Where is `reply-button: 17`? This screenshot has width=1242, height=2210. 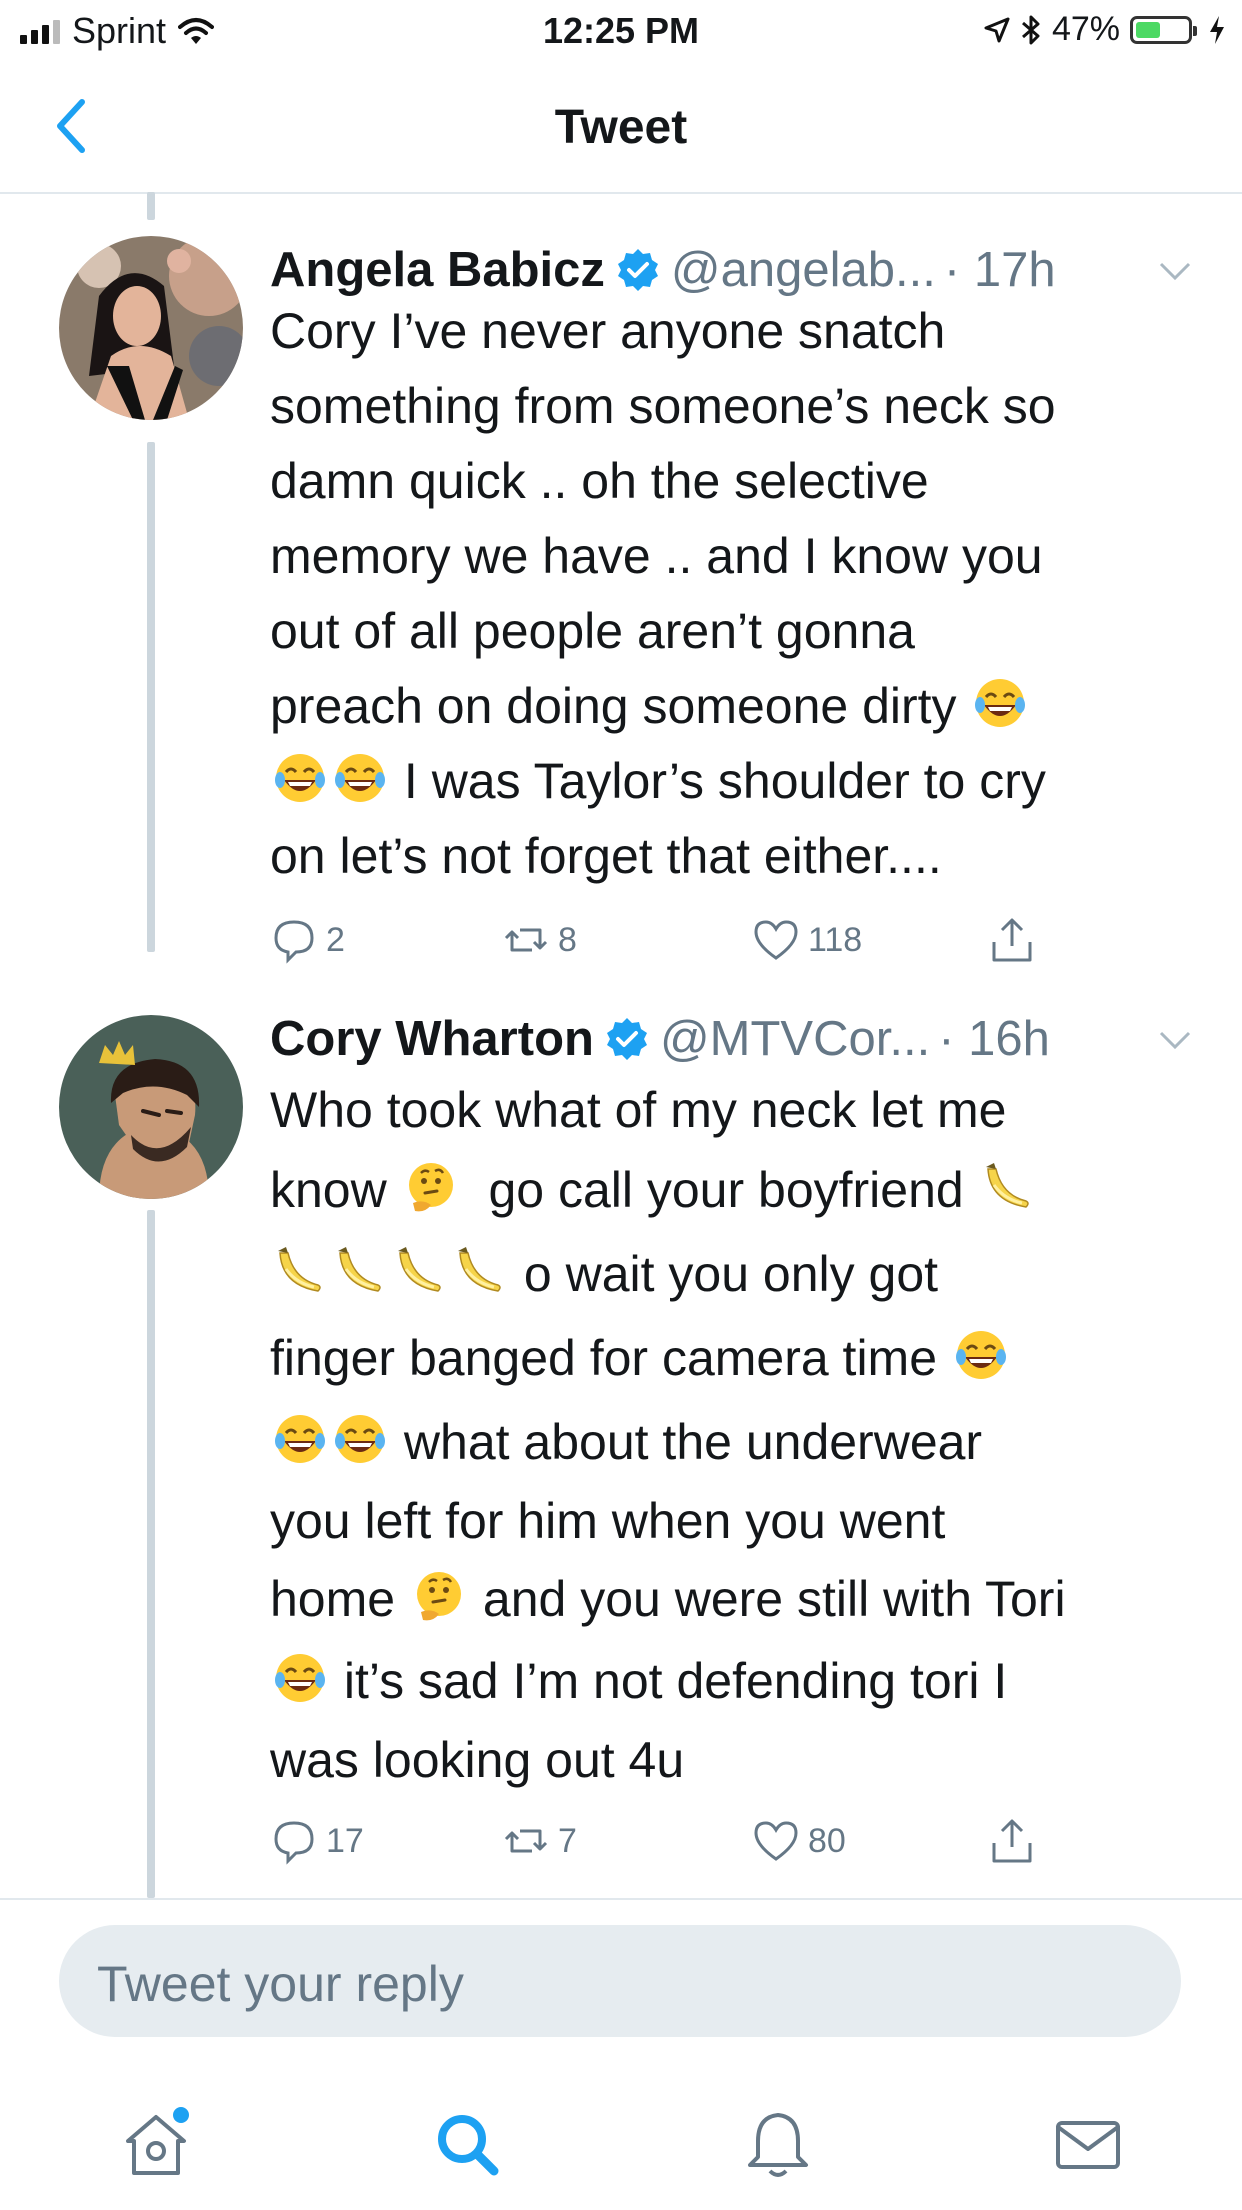 reply-button: 17 is located at coordinates (317, 1841).